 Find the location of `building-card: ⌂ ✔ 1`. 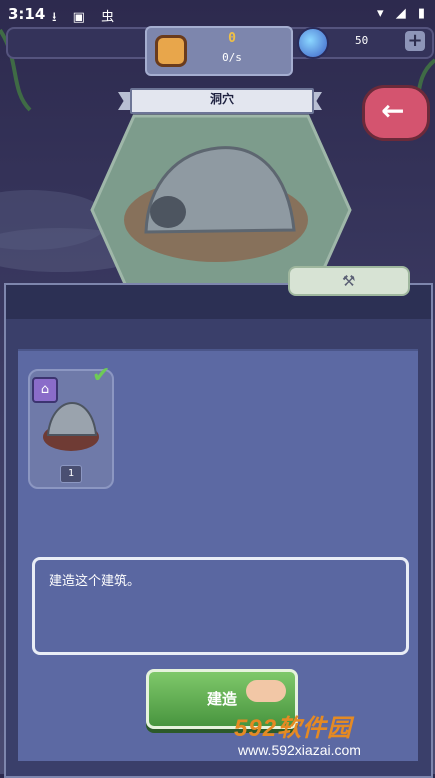

building-card: ⌂ ✔ 1 is located at coordinates (71, 426).